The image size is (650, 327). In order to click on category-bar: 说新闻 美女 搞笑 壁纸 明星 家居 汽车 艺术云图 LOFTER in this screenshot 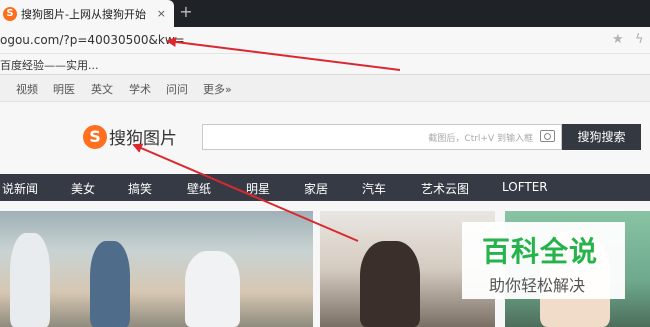, I will do `click(325, 187)`.